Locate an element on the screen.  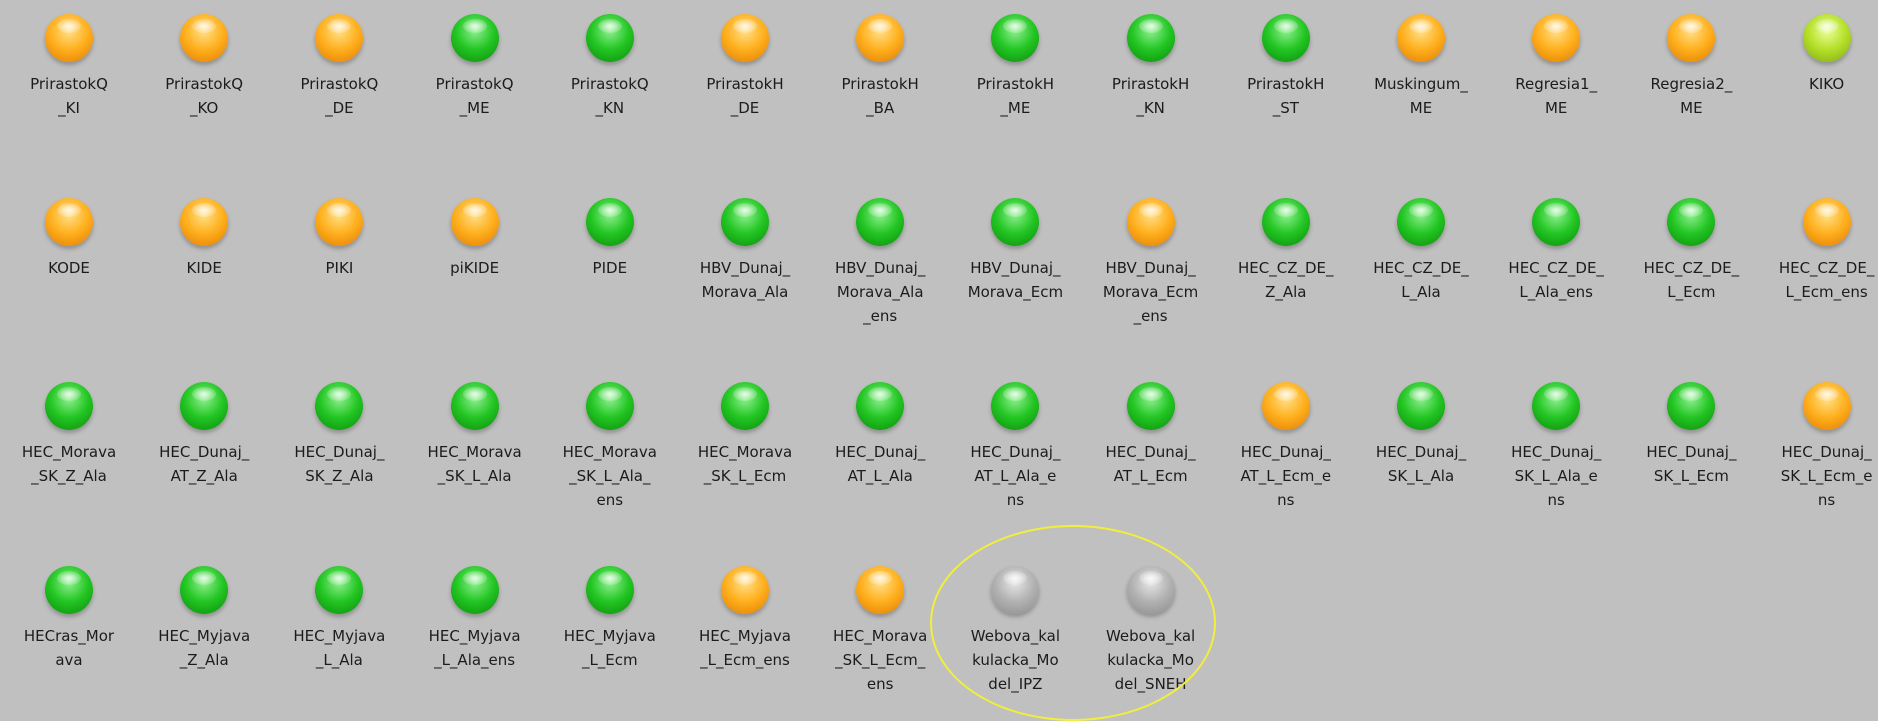
model-label: HEC_Myjava _L_Ecm_ens is located at coordinates (745, 648).